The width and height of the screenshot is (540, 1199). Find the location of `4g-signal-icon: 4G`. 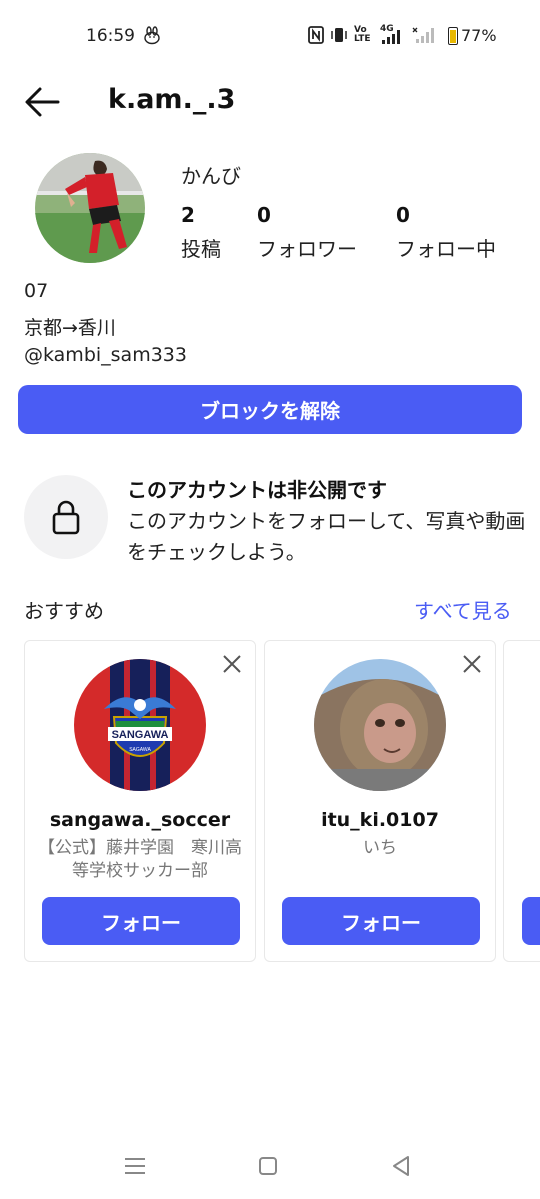

4g-signal-icon: 4G is located at coordinates (393, 34).